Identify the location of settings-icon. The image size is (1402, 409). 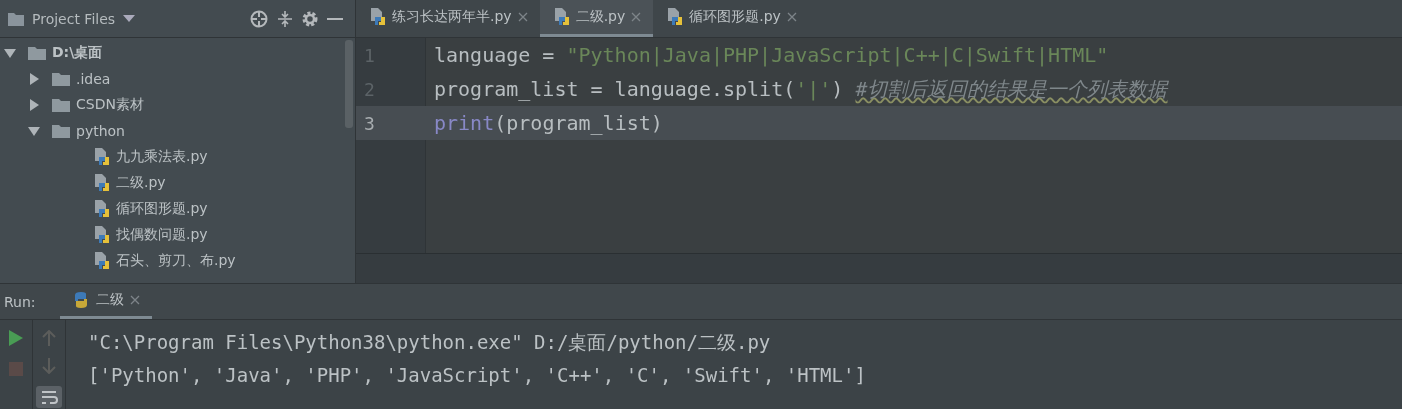
(310, 18).